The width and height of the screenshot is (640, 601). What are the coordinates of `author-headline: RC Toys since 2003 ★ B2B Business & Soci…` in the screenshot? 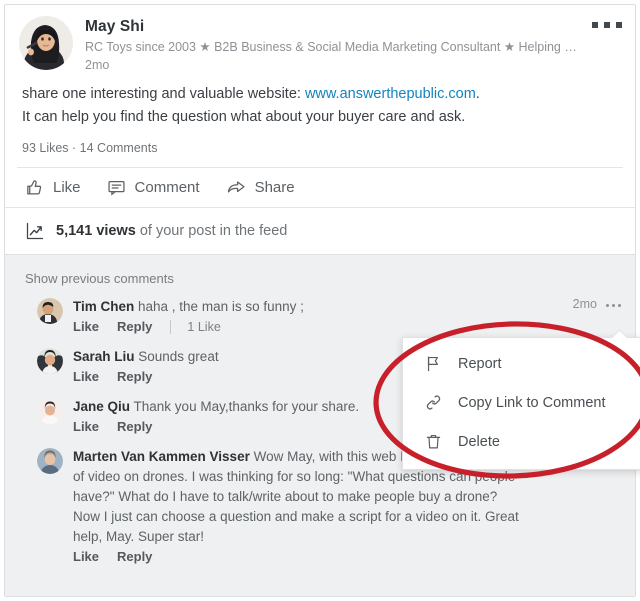 It's located at (331, 47).